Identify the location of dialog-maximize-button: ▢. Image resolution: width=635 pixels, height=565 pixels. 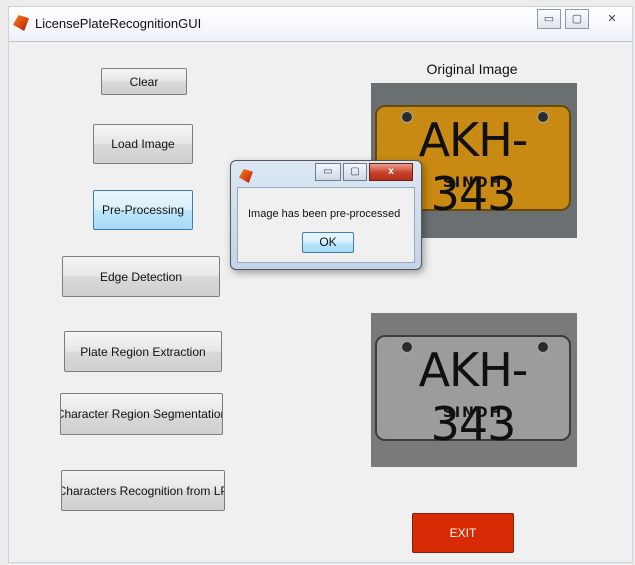
(355, 172).